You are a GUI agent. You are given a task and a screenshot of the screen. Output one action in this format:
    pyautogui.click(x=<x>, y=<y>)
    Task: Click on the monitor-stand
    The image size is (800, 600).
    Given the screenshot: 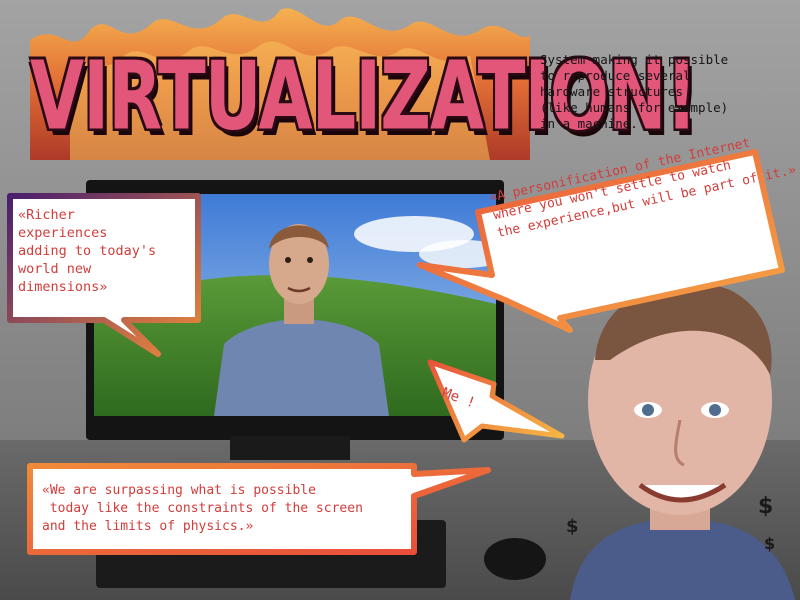 What is the action you would take?
    pyautogui.click(x=290, y=448)
    